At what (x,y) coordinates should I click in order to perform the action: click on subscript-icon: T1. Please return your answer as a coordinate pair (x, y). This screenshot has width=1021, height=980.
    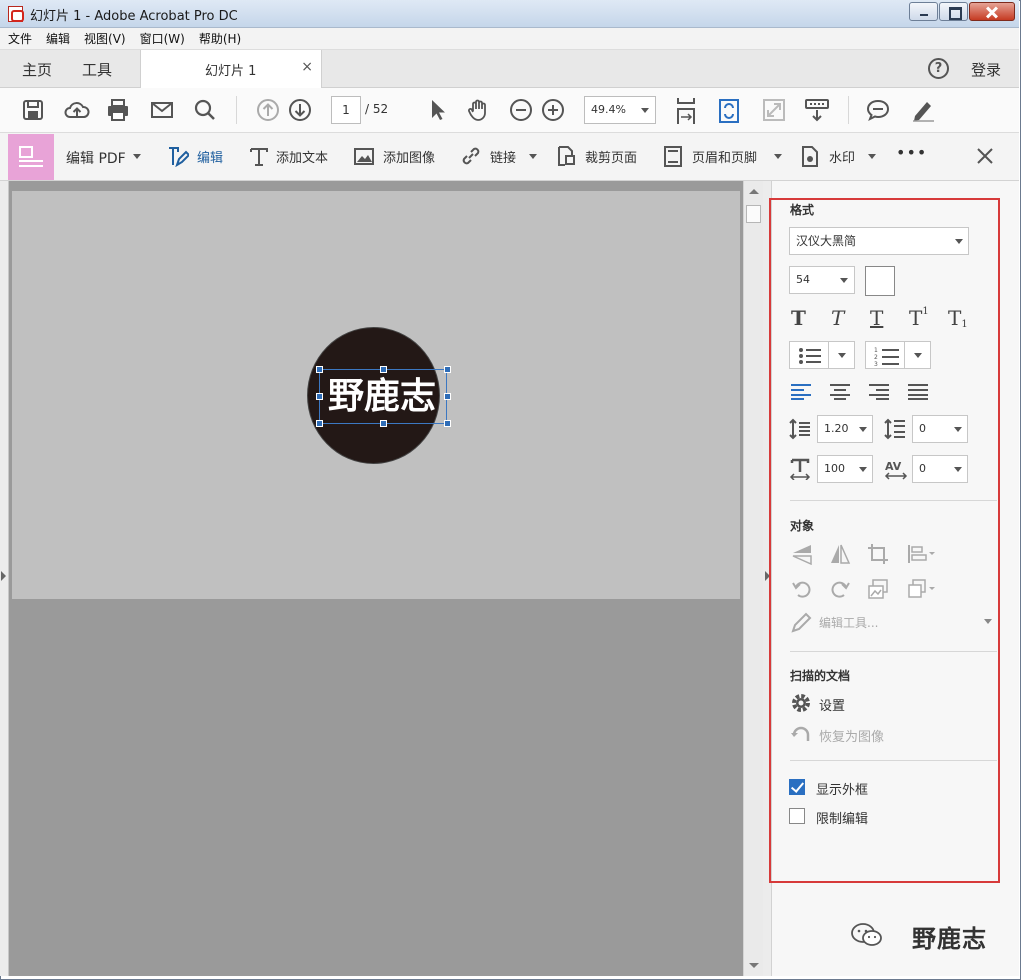
    Looking at the image, I should click on (958, 318).